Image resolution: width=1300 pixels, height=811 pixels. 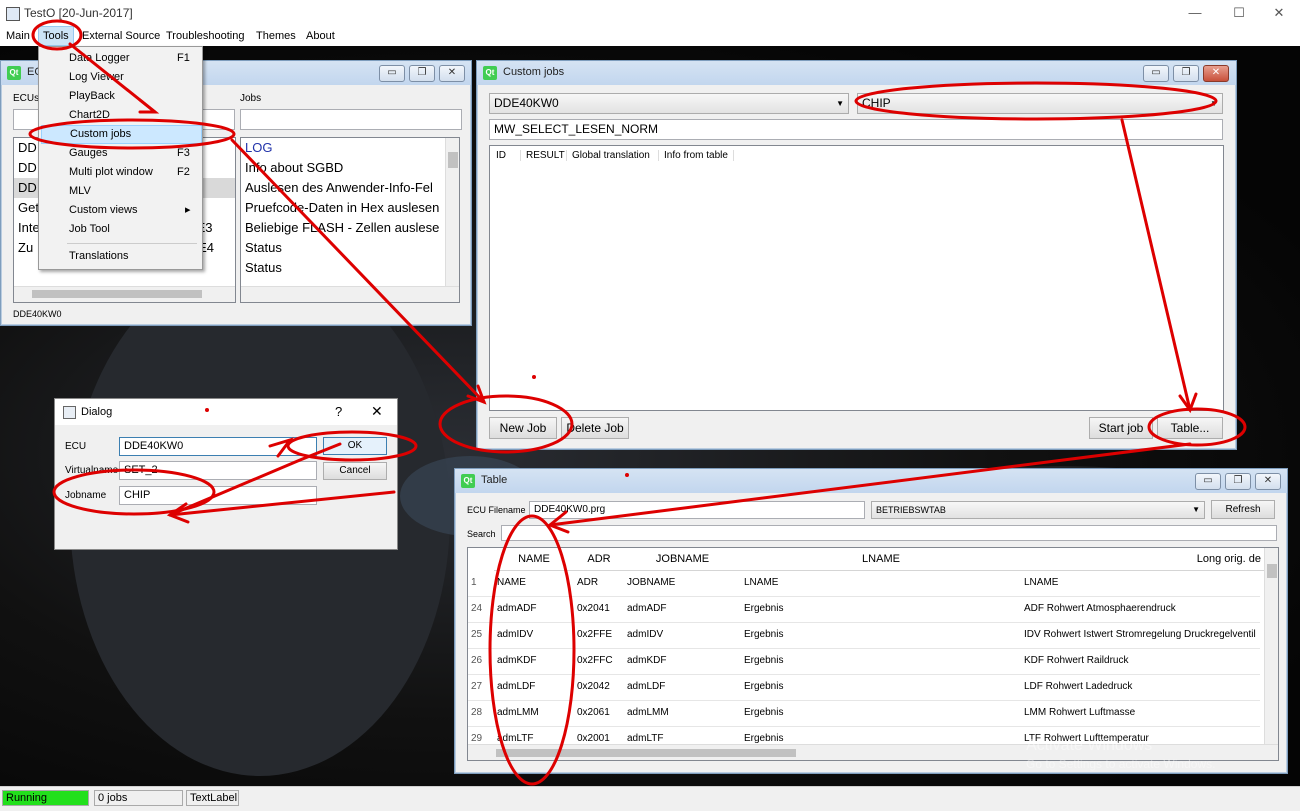 I want to click on help-icon: ?, so click(x=338, y=411).